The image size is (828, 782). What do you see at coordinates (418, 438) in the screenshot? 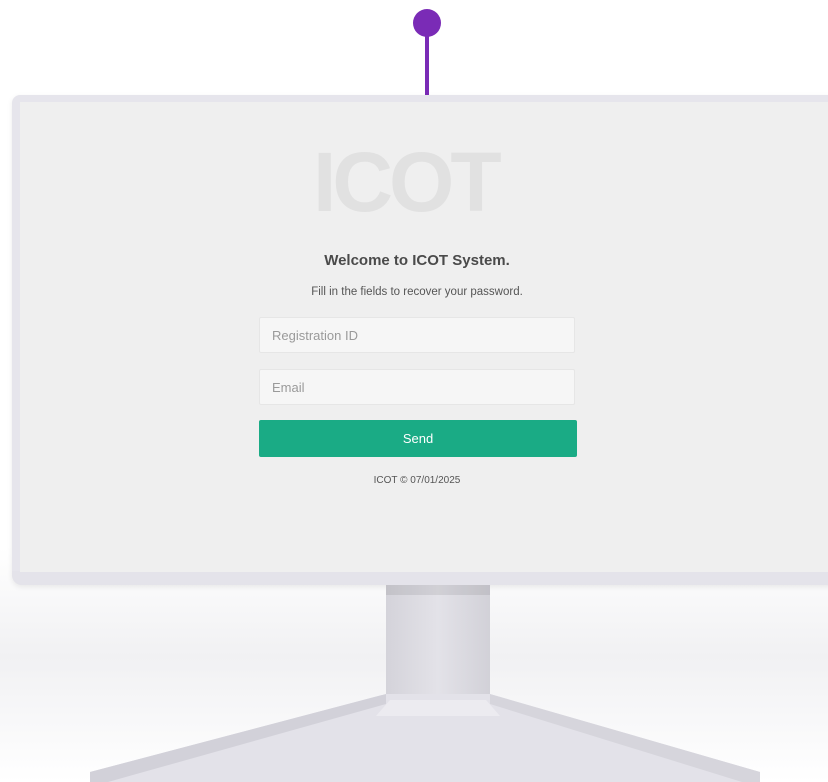
I see `send-button: Send` at bounding box center [418, 438].